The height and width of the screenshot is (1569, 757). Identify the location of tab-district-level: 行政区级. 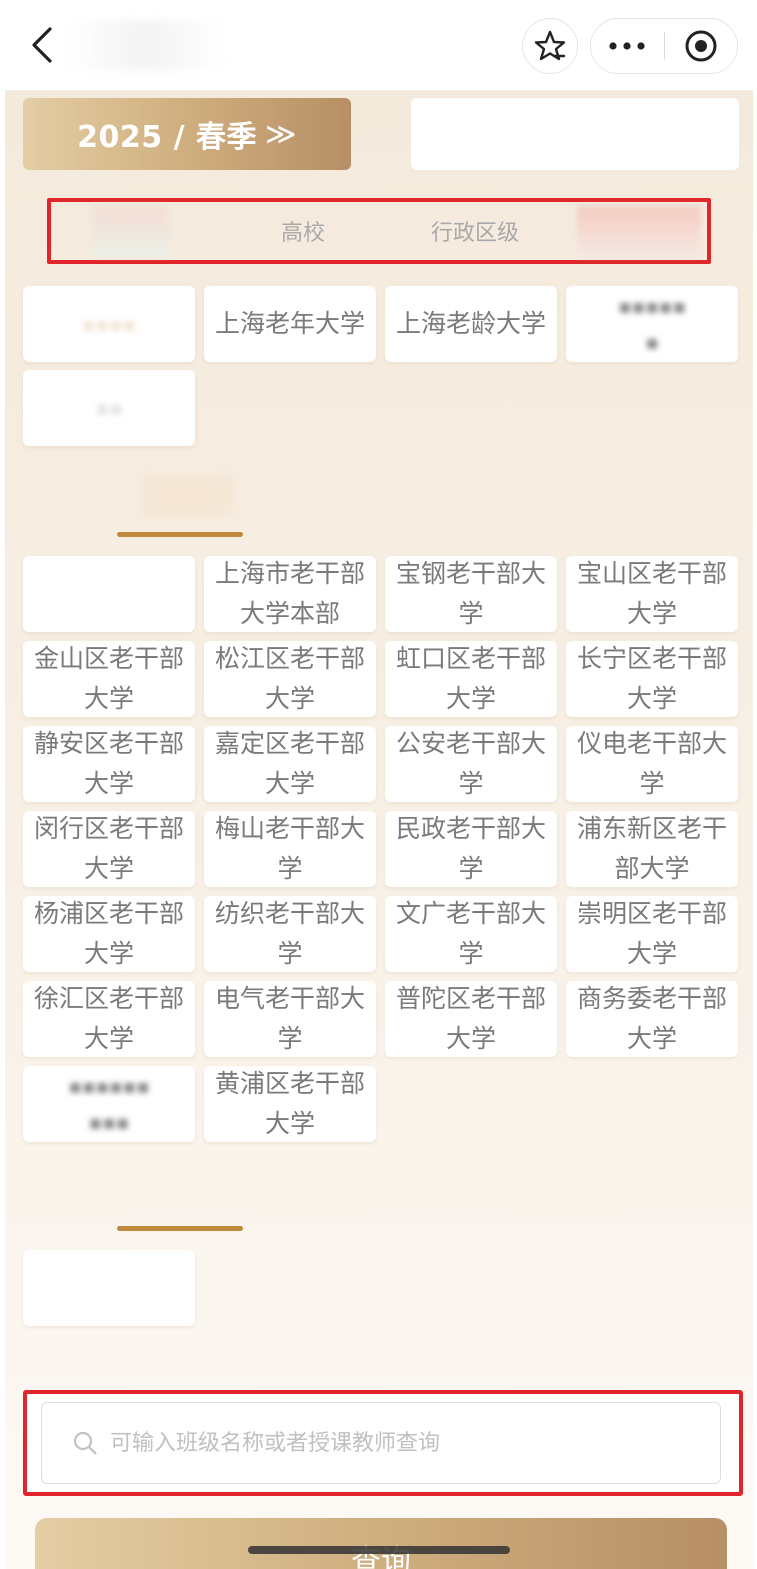
(475, 231).